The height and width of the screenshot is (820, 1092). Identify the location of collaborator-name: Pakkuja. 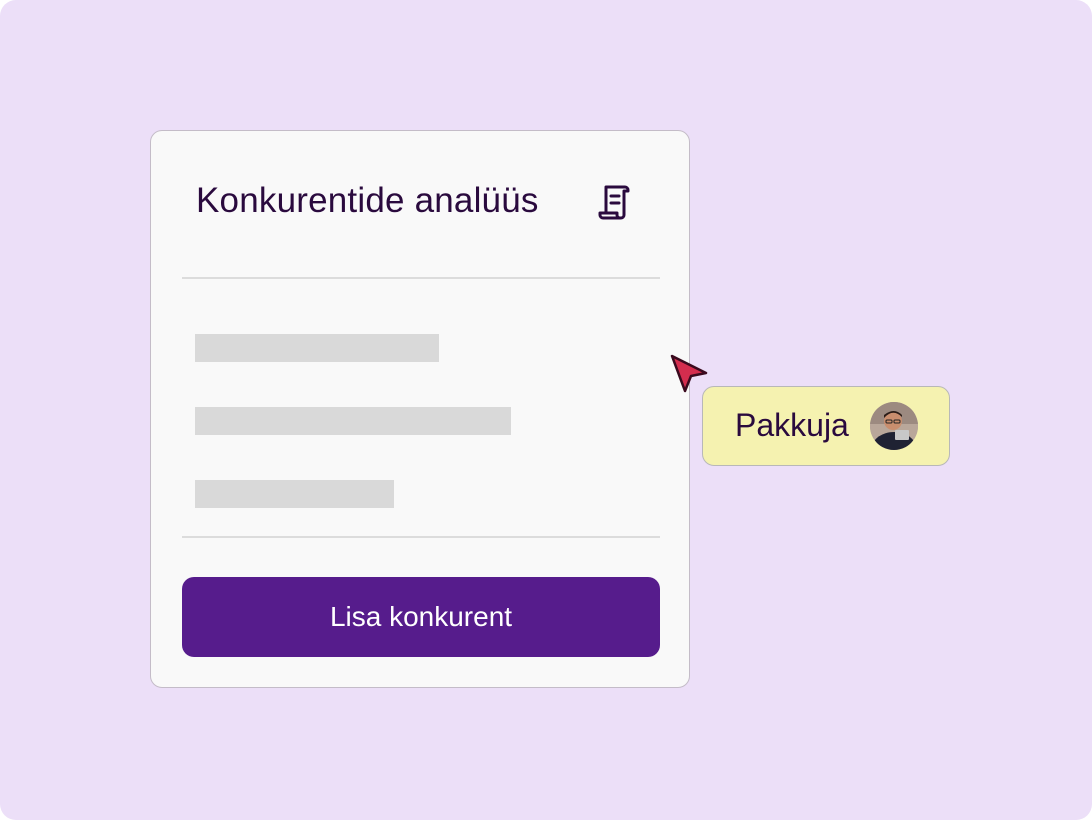
(792, 425).